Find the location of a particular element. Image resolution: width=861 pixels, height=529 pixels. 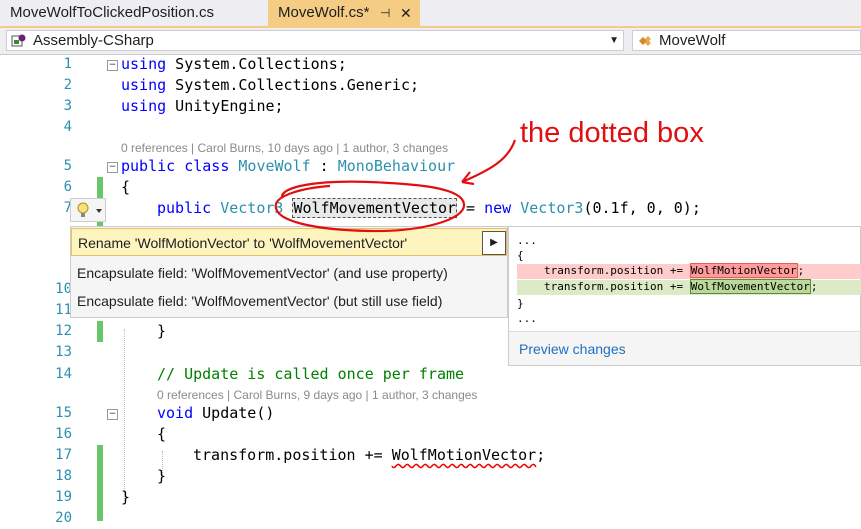

annotation-arrow is located at coordinates (489, 162).